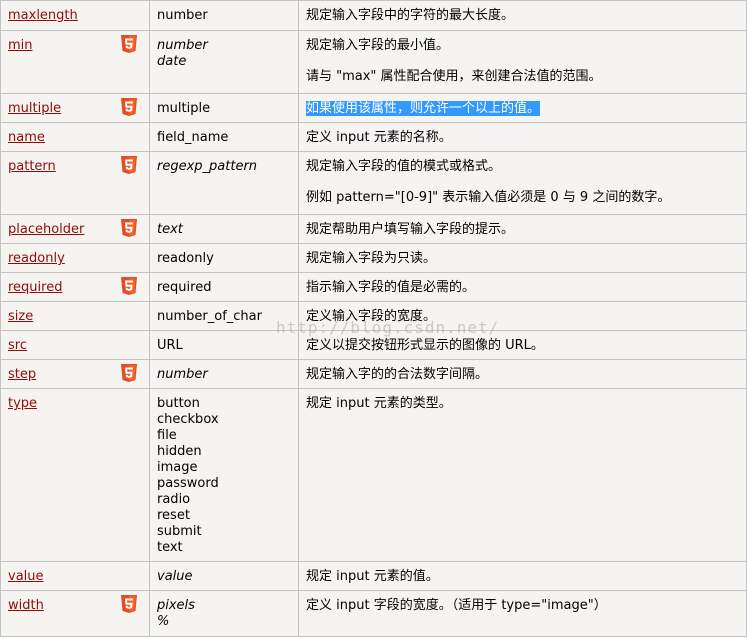 This screenshot has width=747, height=639. What do you see at coordinates (46, 229) in the screenshot?
I see `attribute-link-placeholder: placeholder` at bounding box center [46, 229].